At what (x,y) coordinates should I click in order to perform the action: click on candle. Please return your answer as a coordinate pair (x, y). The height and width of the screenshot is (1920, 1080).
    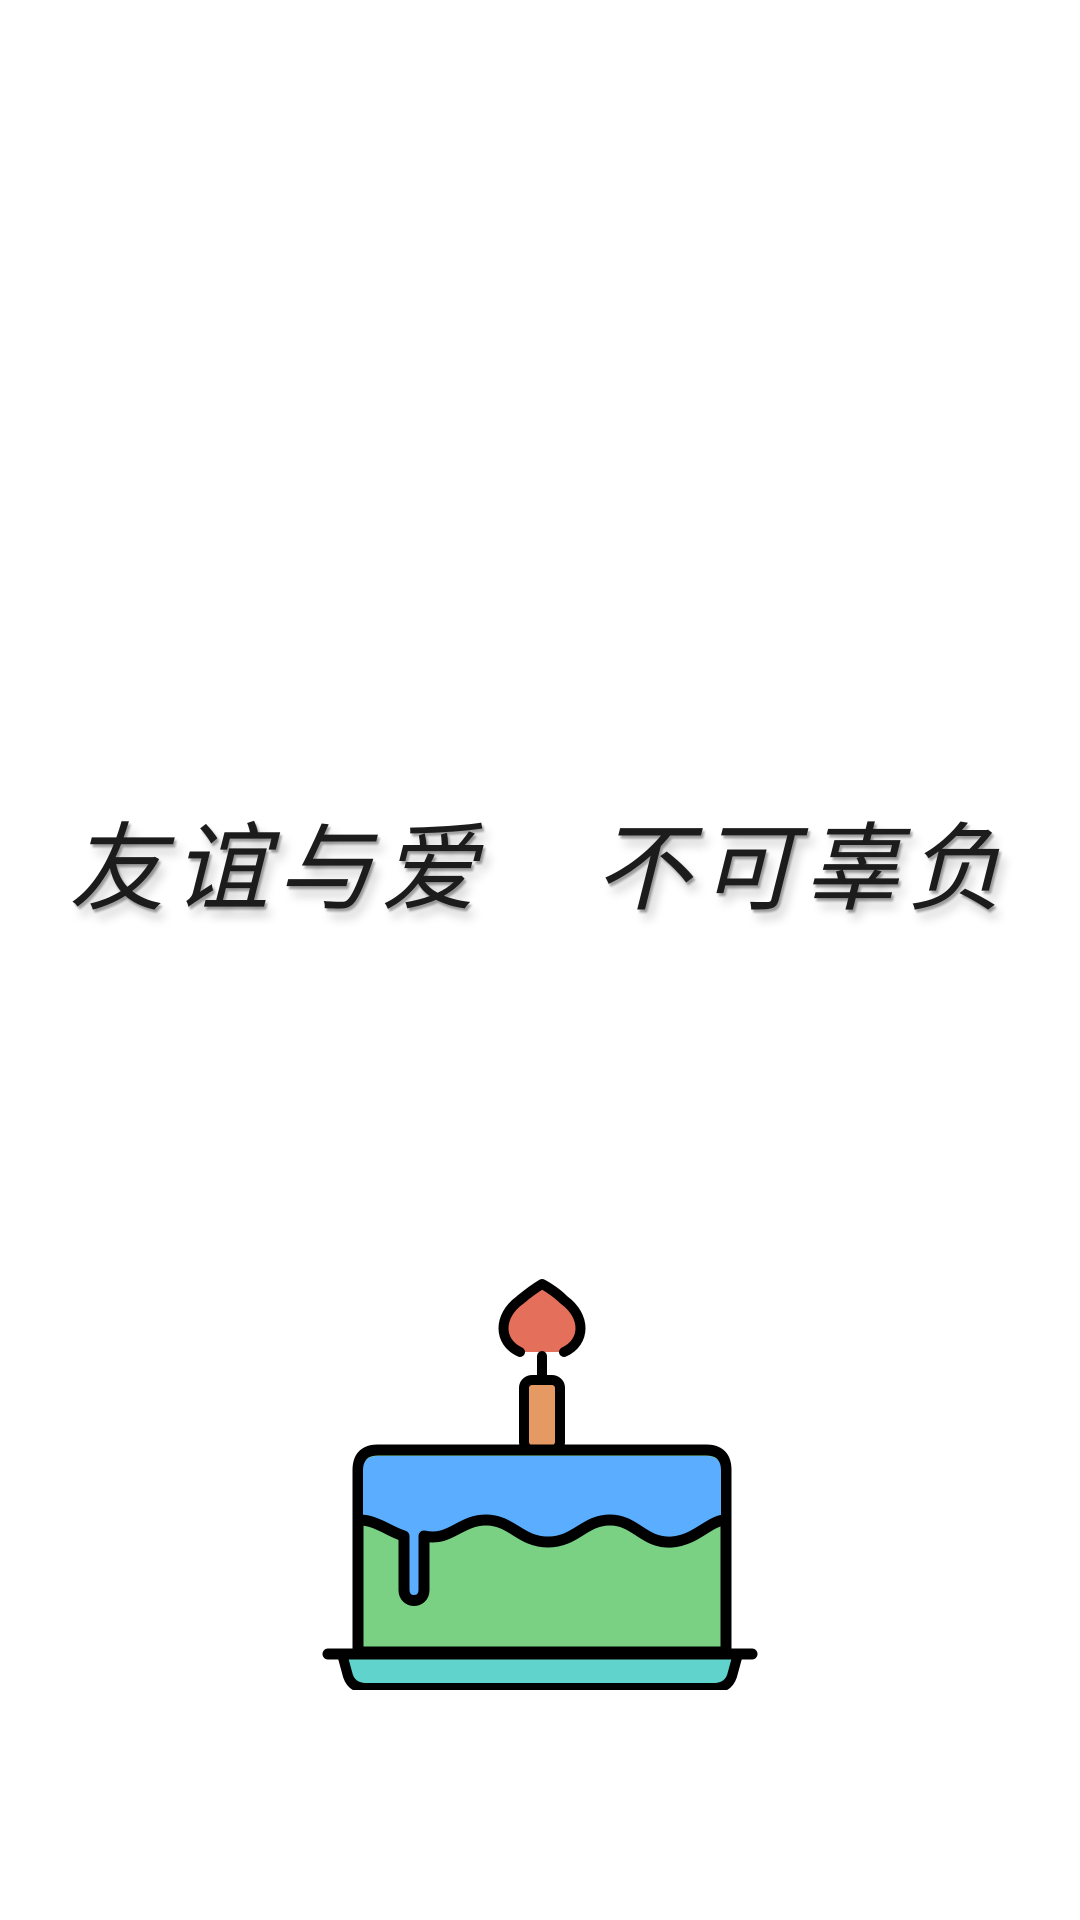
    Looking at the image, I should click on (542, 1415).